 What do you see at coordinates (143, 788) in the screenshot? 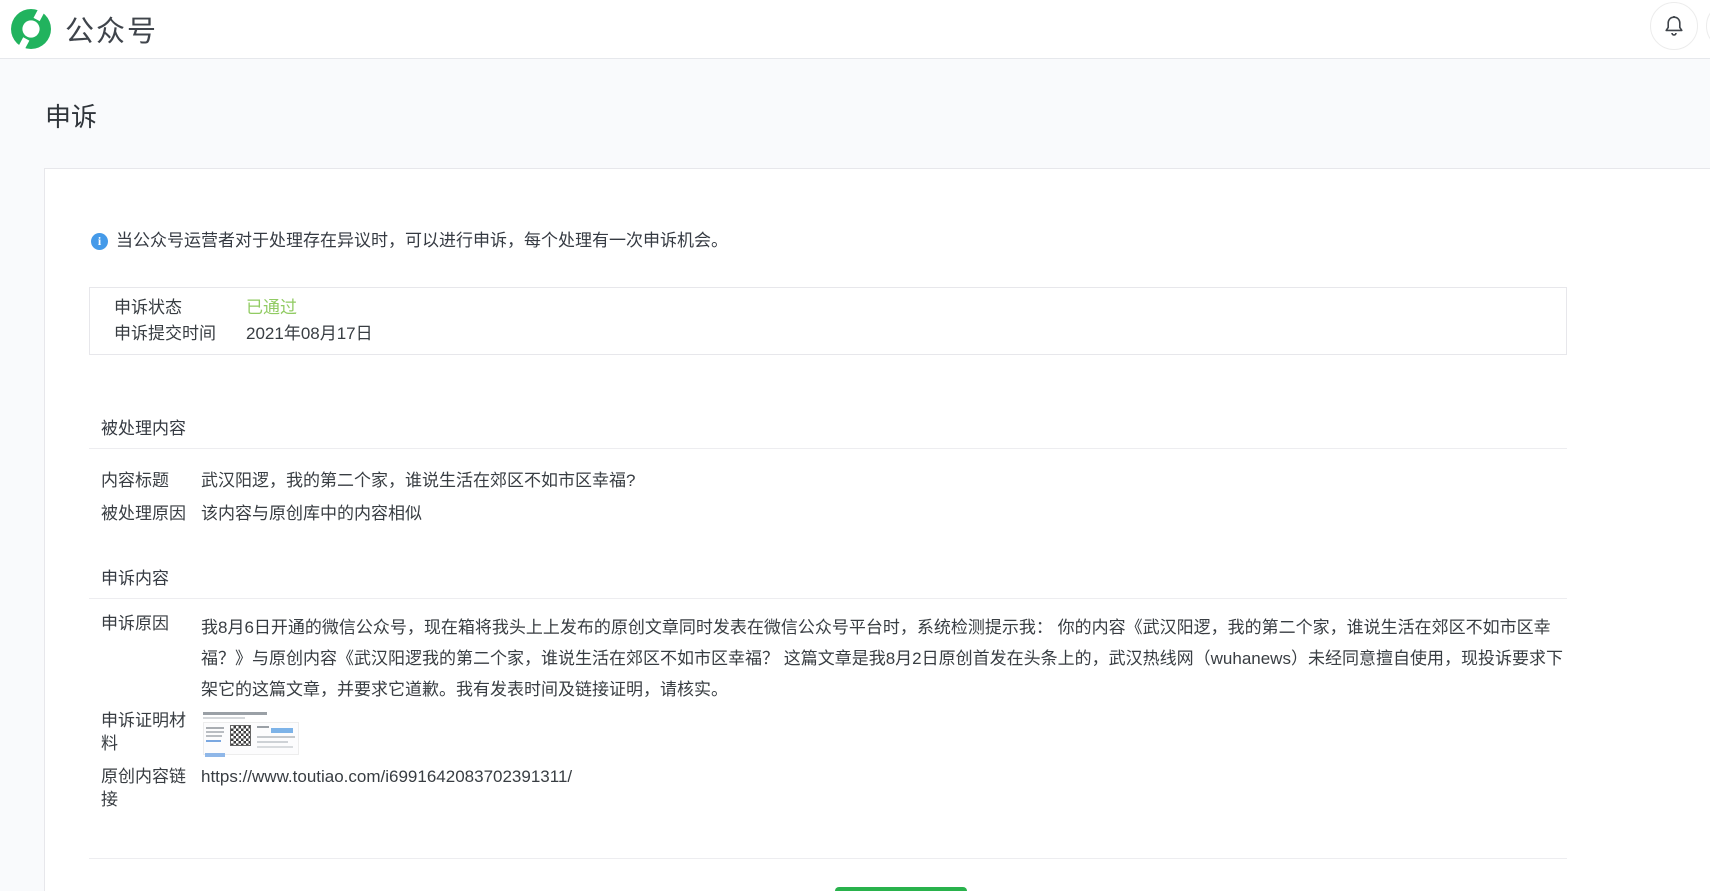
I see `original-link-label: 原创内容链接` at bounding box center [143, 788].